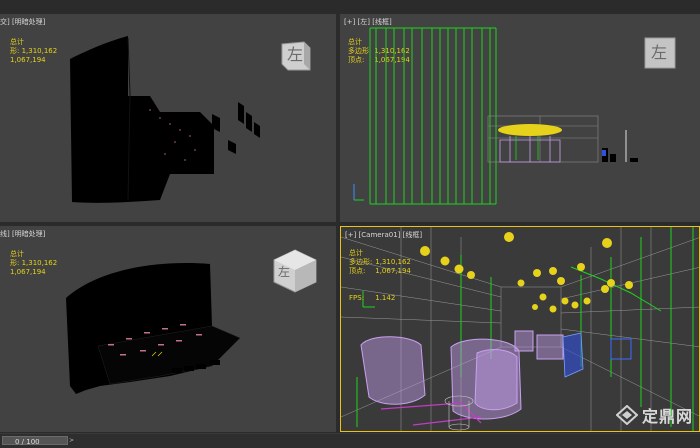 Image resolution: width=700 pixels, height=448 pixels. What do you see at coordinates (350, 440) in the screenshot?
I see `timeline-bar: 0 / 100 >` at bounding box center [350, 440].